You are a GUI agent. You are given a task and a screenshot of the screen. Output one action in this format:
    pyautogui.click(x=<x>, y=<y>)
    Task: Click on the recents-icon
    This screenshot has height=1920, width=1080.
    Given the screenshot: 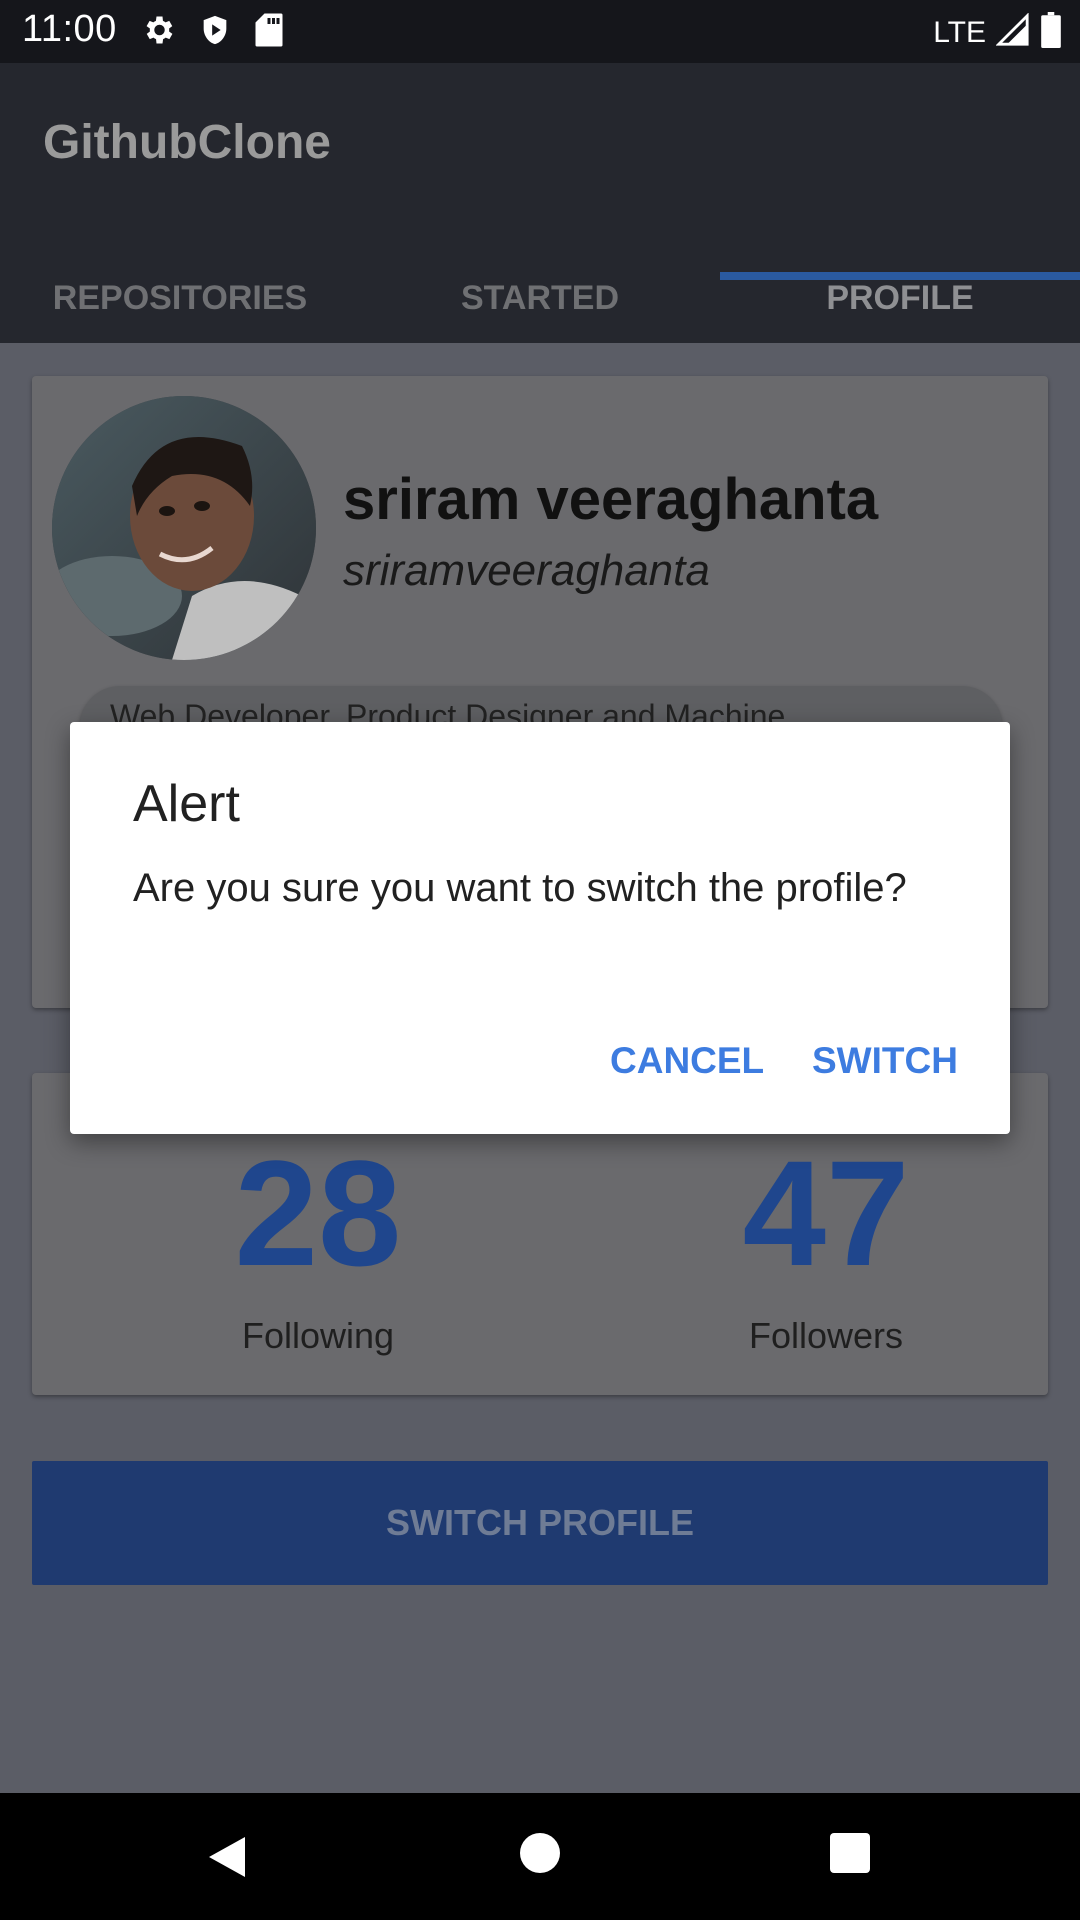 What is the action you would take?
    pyautogui.click(x=850, y=1855)
    